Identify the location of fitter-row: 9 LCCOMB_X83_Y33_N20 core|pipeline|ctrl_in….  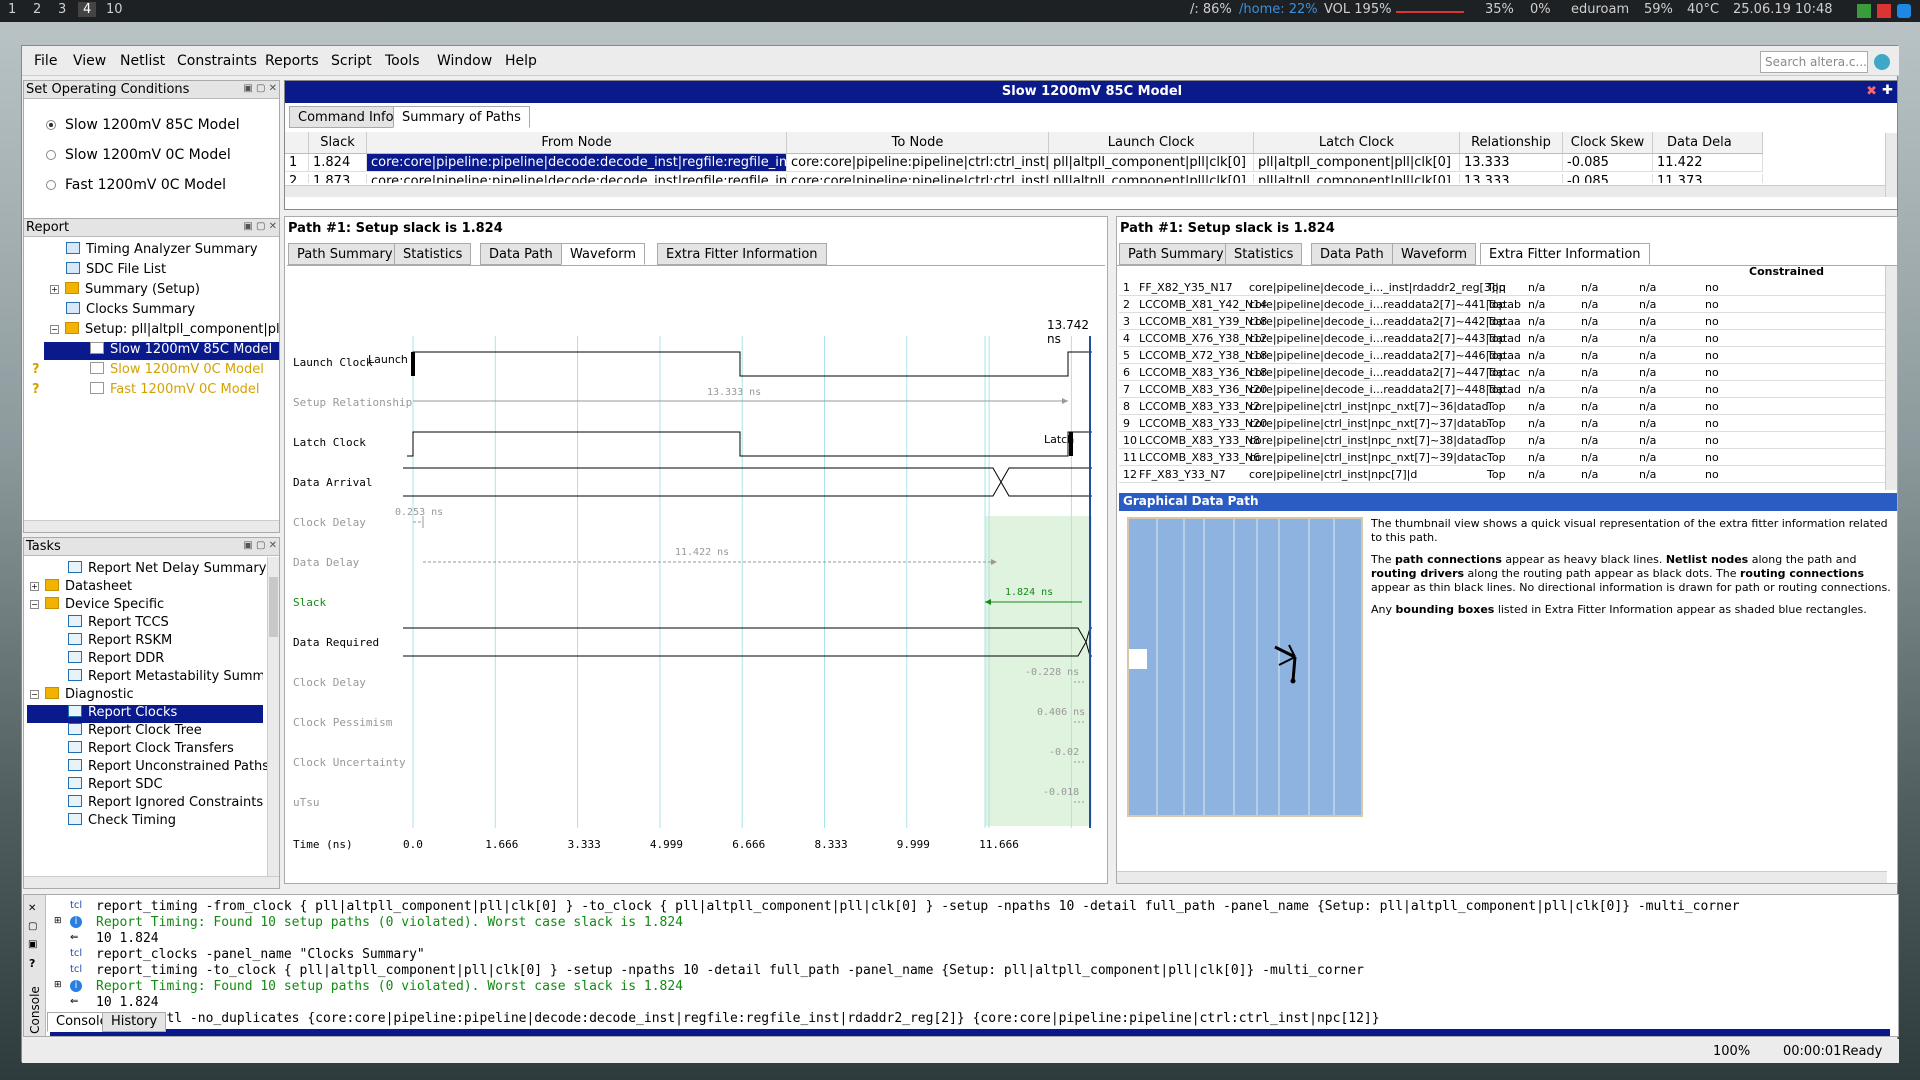
(1502, 423).